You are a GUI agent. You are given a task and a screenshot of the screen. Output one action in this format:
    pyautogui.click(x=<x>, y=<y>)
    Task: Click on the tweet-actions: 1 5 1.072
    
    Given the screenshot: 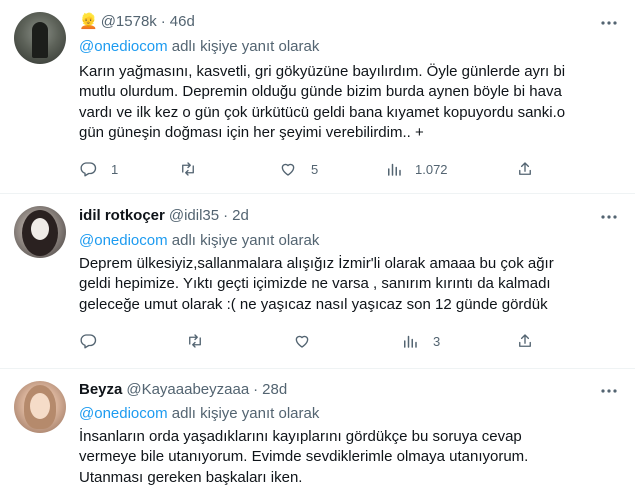 What is the action you would take?
    pyautogui.click(x=349, y=169)
    